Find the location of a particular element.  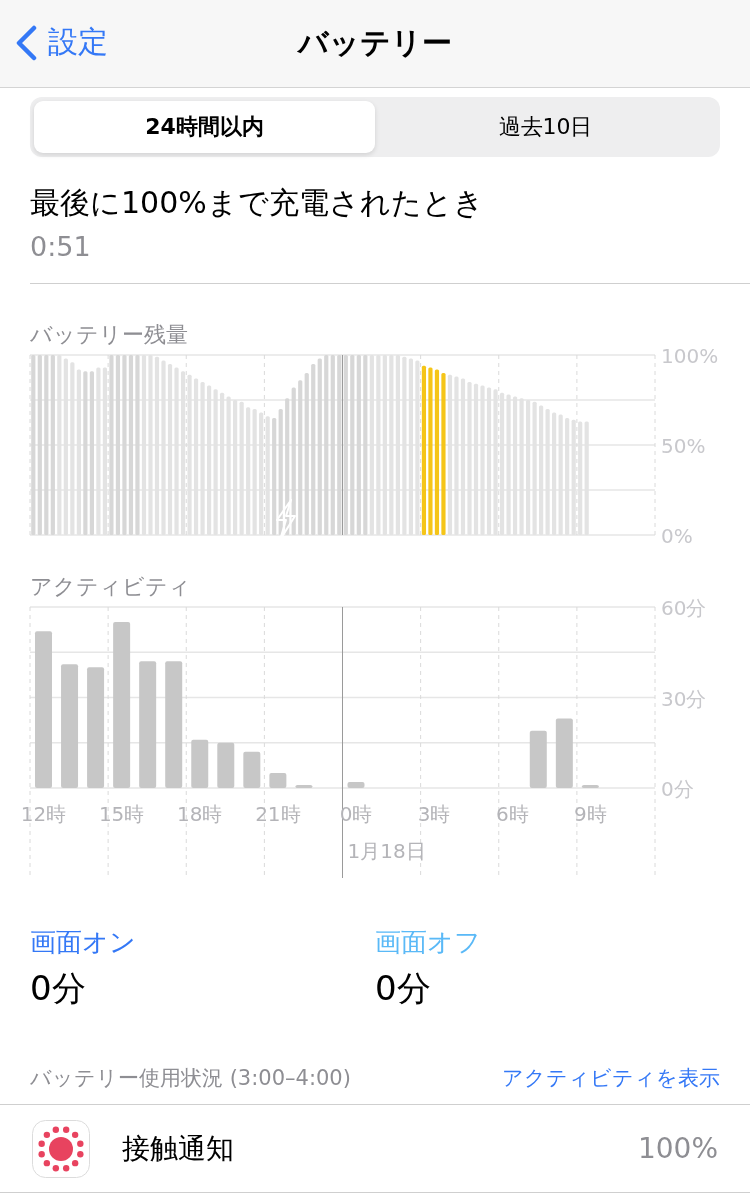

axis-label: 18時 is located at coordinates (200, 814).